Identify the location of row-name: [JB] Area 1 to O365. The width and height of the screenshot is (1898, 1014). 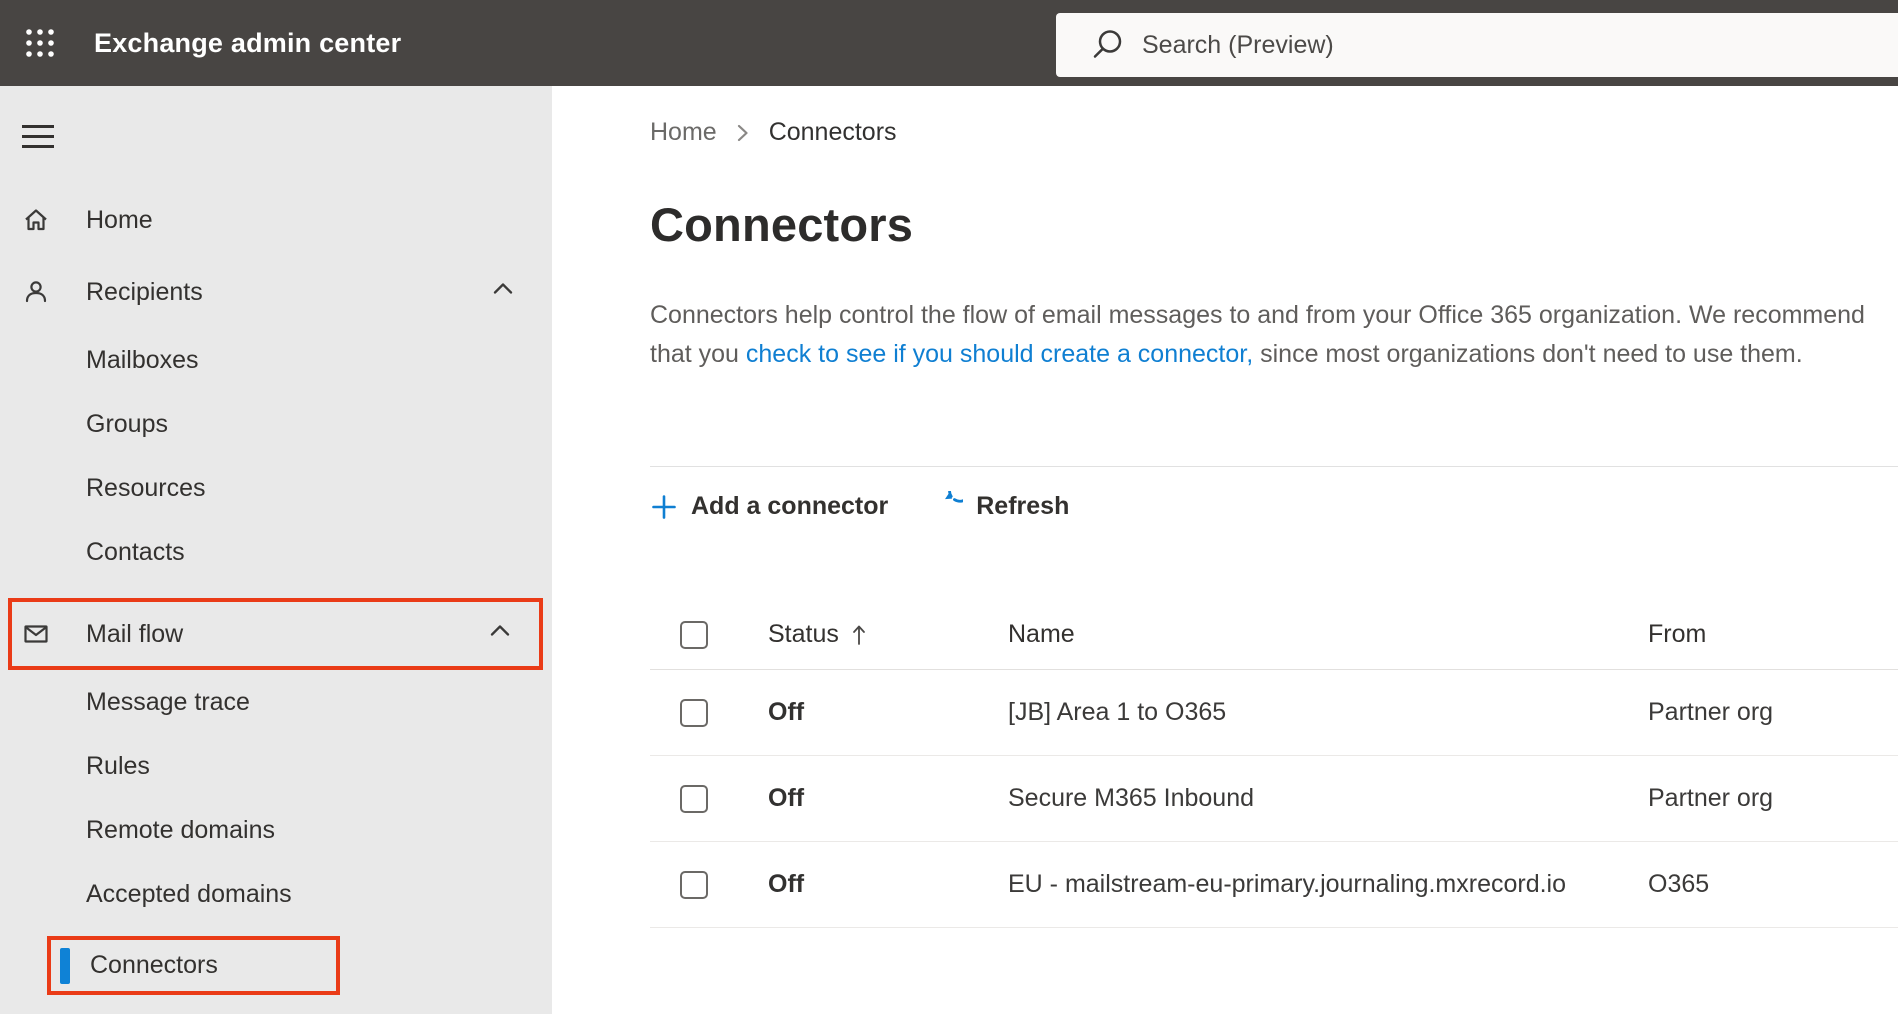
(1328, 712).